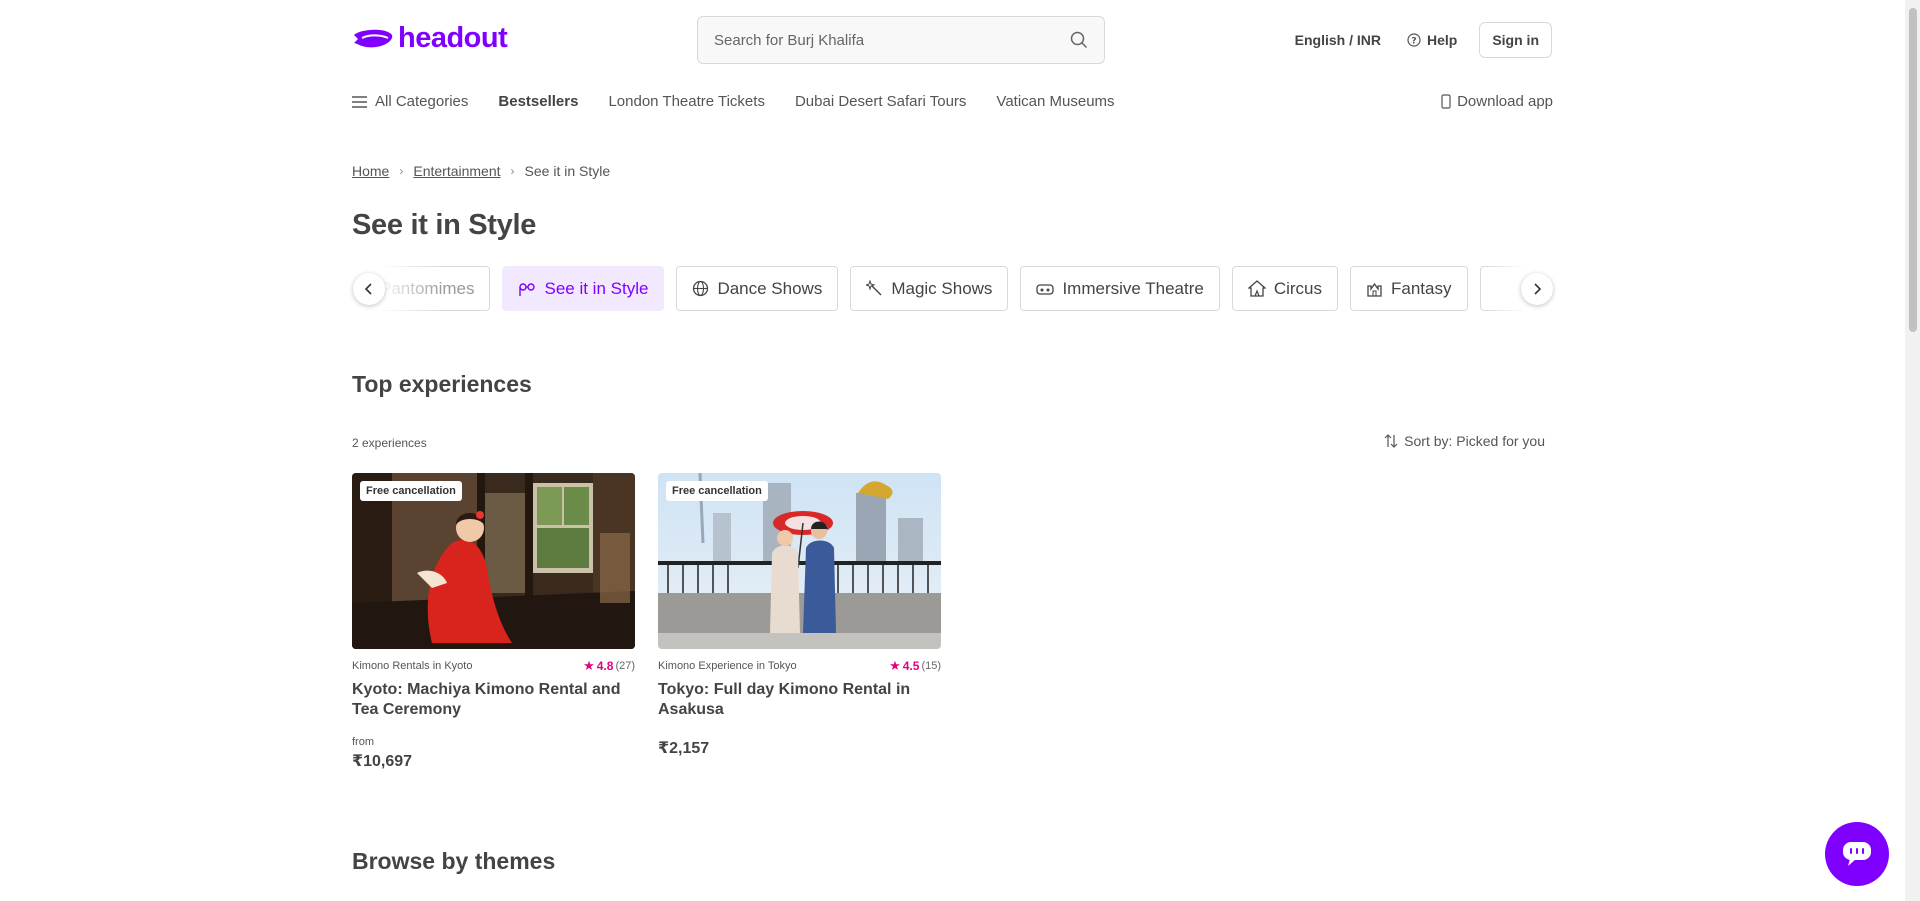 The width and height of the screenshot is (1920, 901). Describe the element at coordinates (538, 101) in the screenshot. I see `nav-bestsellers: Bestsellers` at that location.